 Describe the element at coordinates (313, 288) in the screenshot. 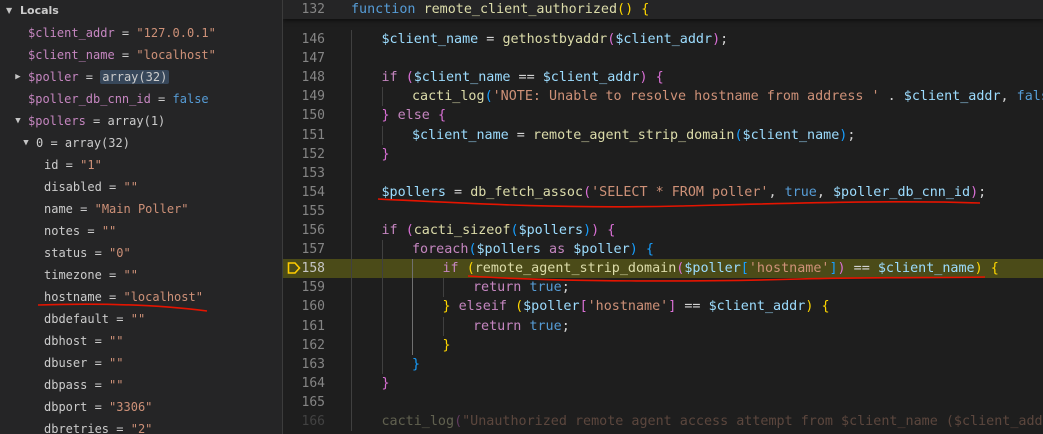

I see `line-number: 159` at that location.